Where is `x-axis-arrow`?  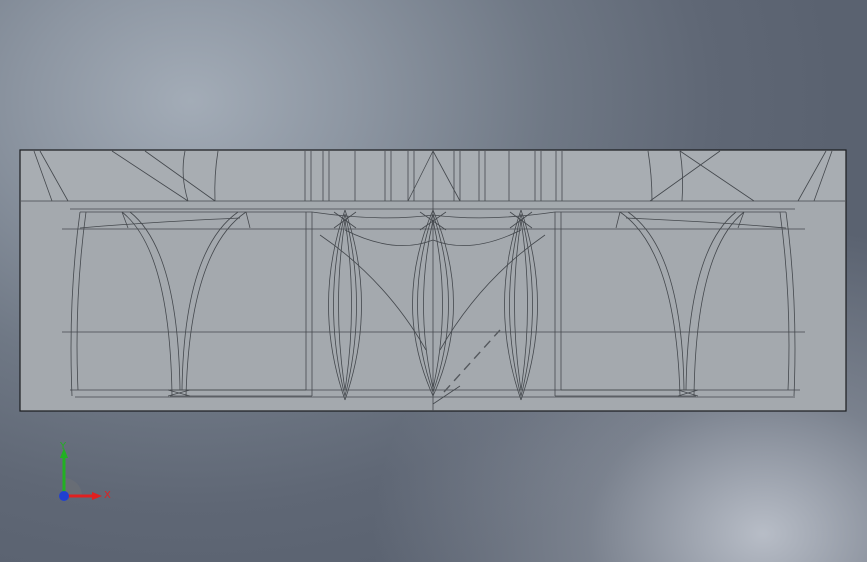 x-axis-arrow is located at coordinates (97, 496).